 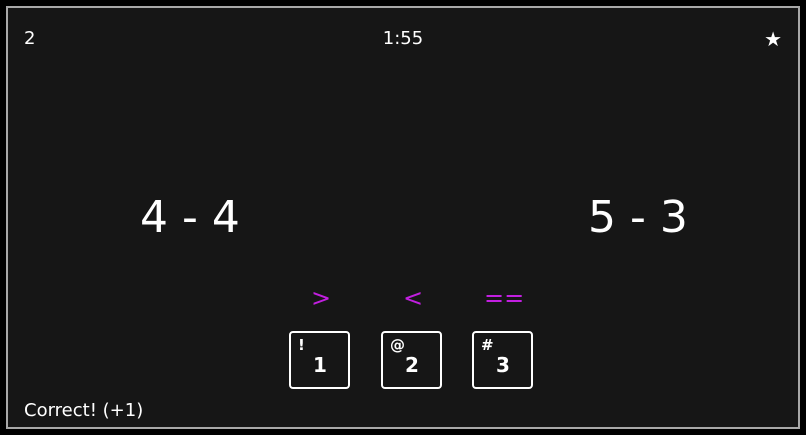 What do you see at coordinates (403, 38) in the screenshot?
I see `countdown-timer: 1:55` at bounding box center [403, 38].